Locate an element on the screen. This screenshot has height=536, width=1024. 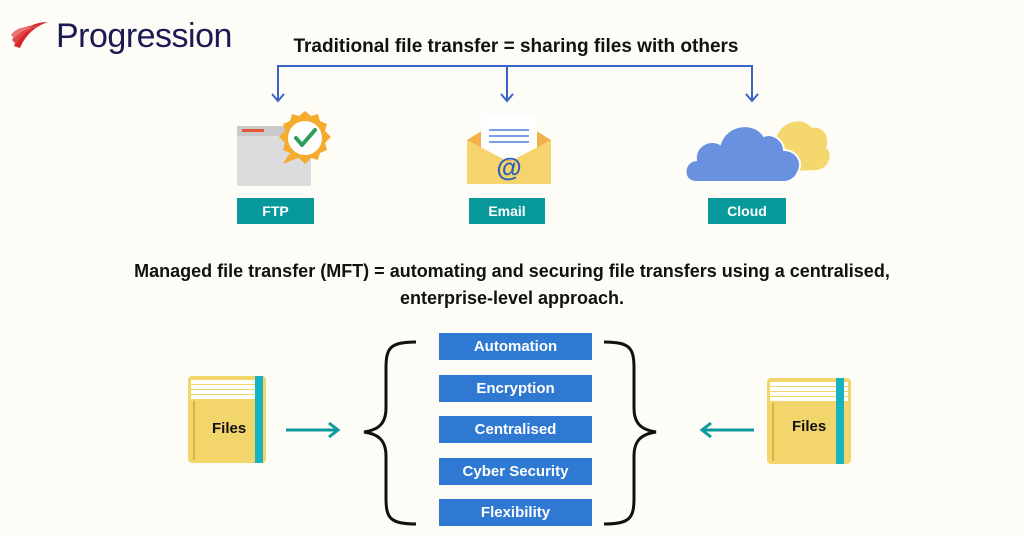
label-ftp: FTP is located at coordinates (275, 211).